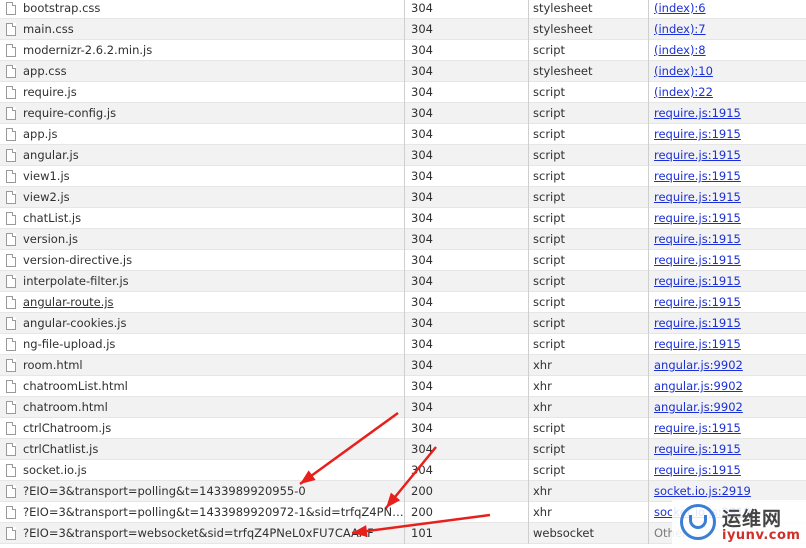 The image size is (806, 548). I want to click on request-row: ctrlChatroom.js 304 script require.js:1915, so click(403, 428).